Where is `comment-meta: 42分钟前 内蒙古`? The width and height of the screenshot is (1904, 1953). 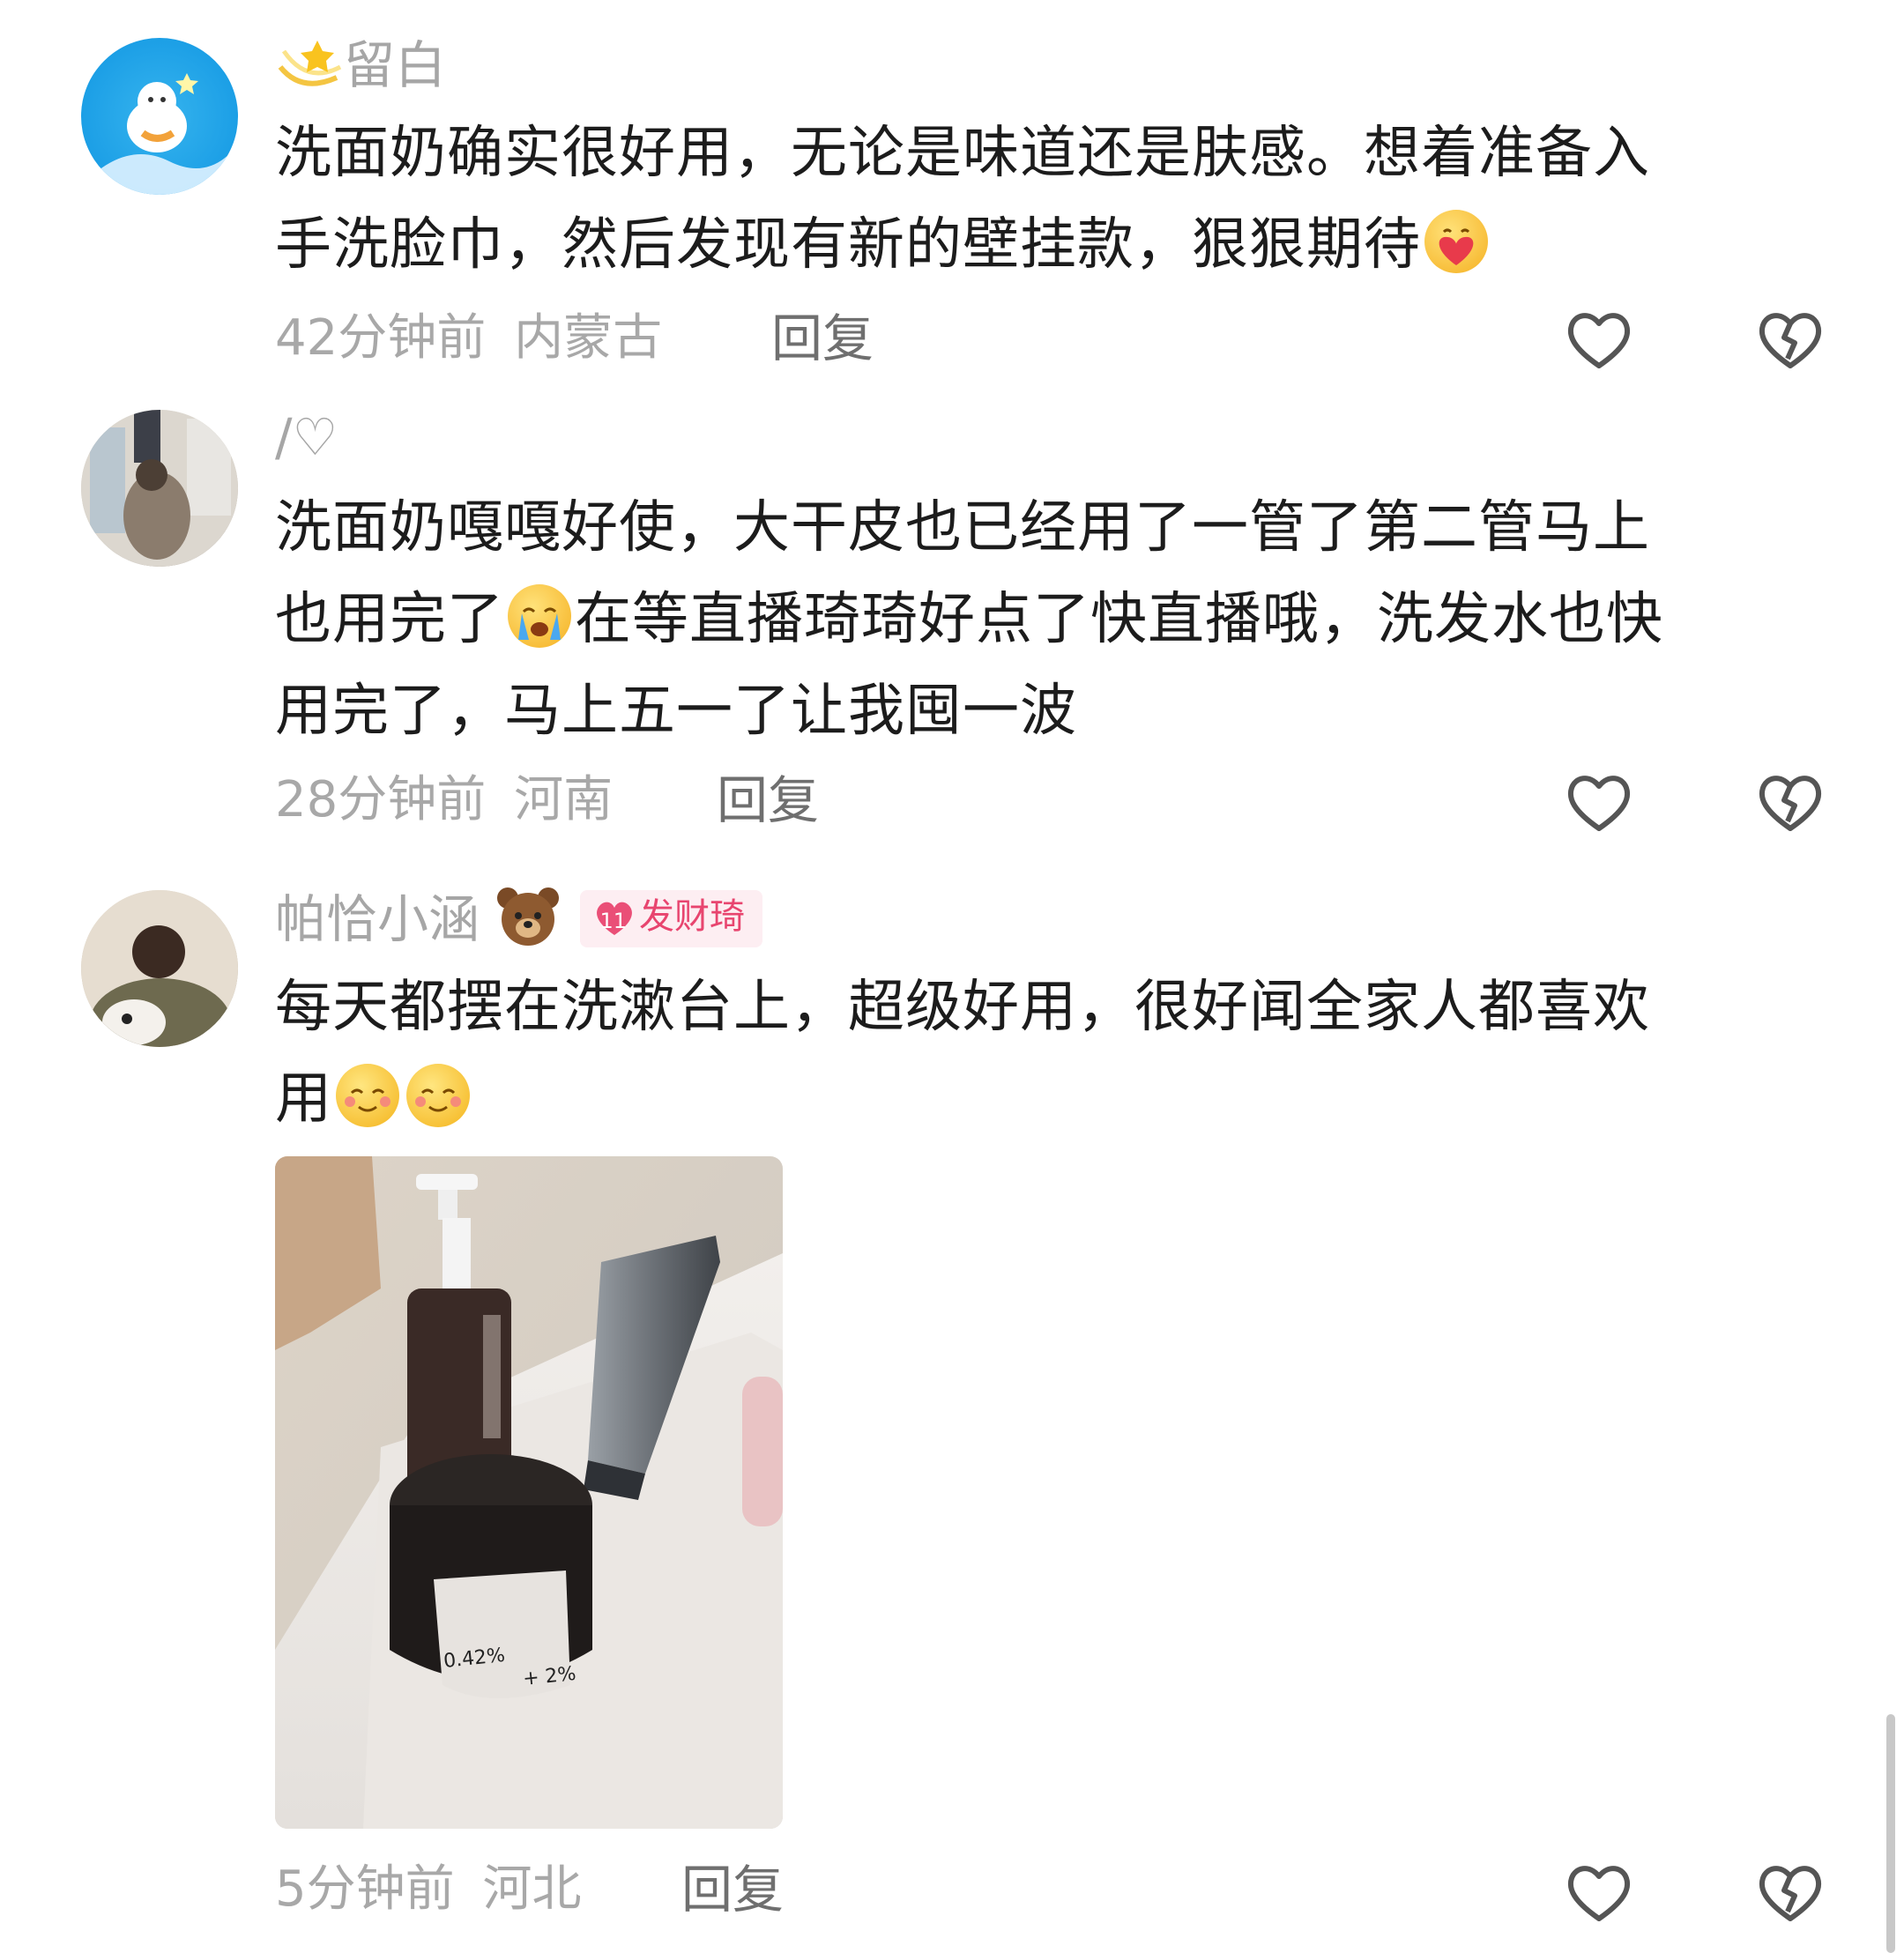
comment-meta: 42分钟前 内蒙古 is located at coordinates (468, 338).